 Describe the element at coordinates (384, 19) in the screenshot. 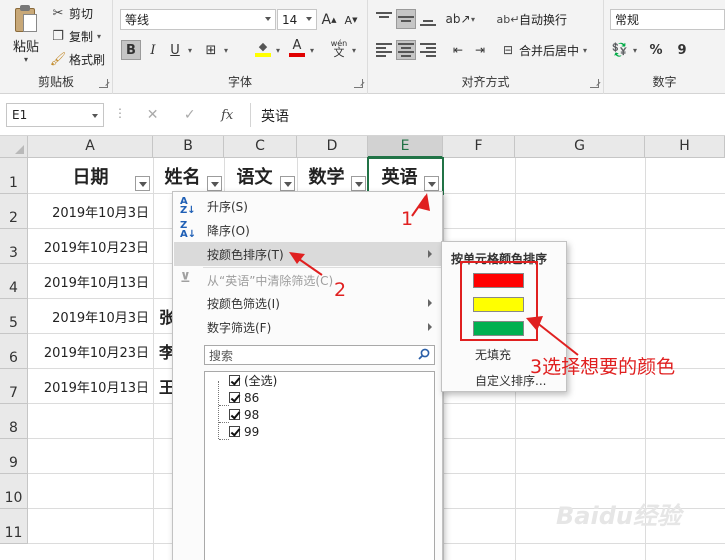

I see `align-top-button` at that location.